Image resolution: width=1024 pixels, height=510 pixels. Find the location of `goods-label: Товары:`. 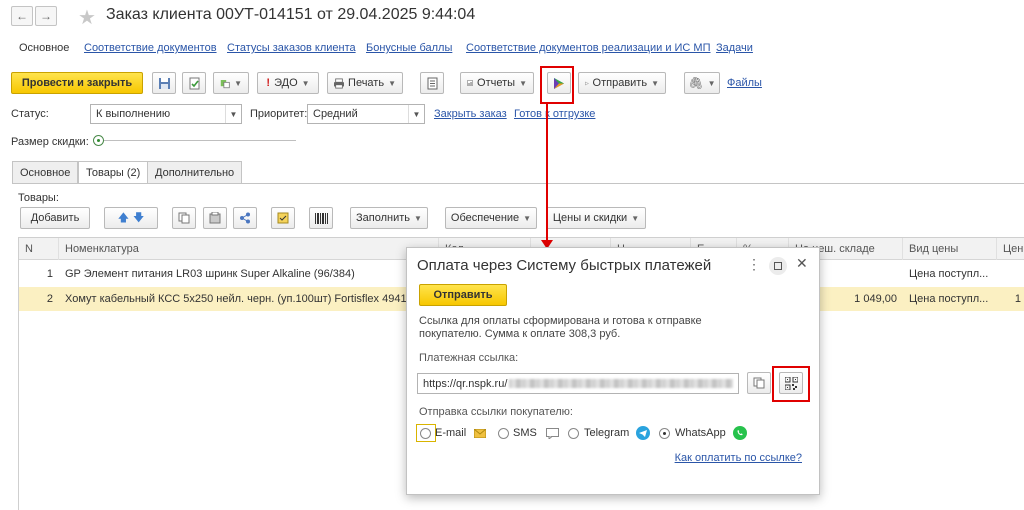

goods-label: Товары: is located at coordinates (38, 198).